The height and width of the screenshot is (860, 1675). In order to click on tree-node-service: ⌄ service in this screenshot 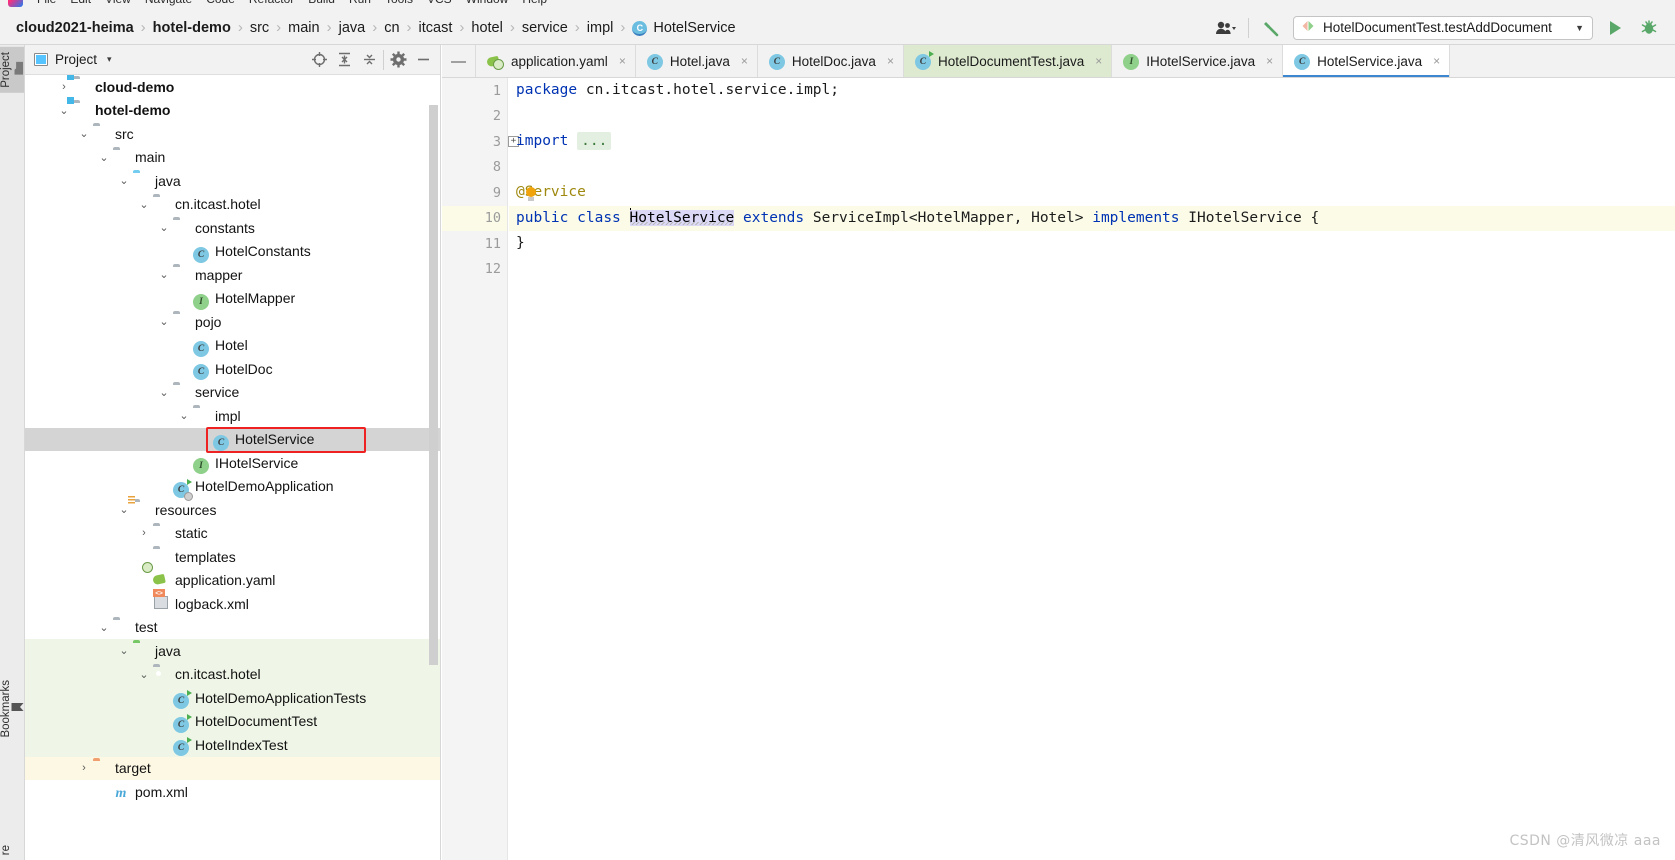, I will do `click(232, 393)`.